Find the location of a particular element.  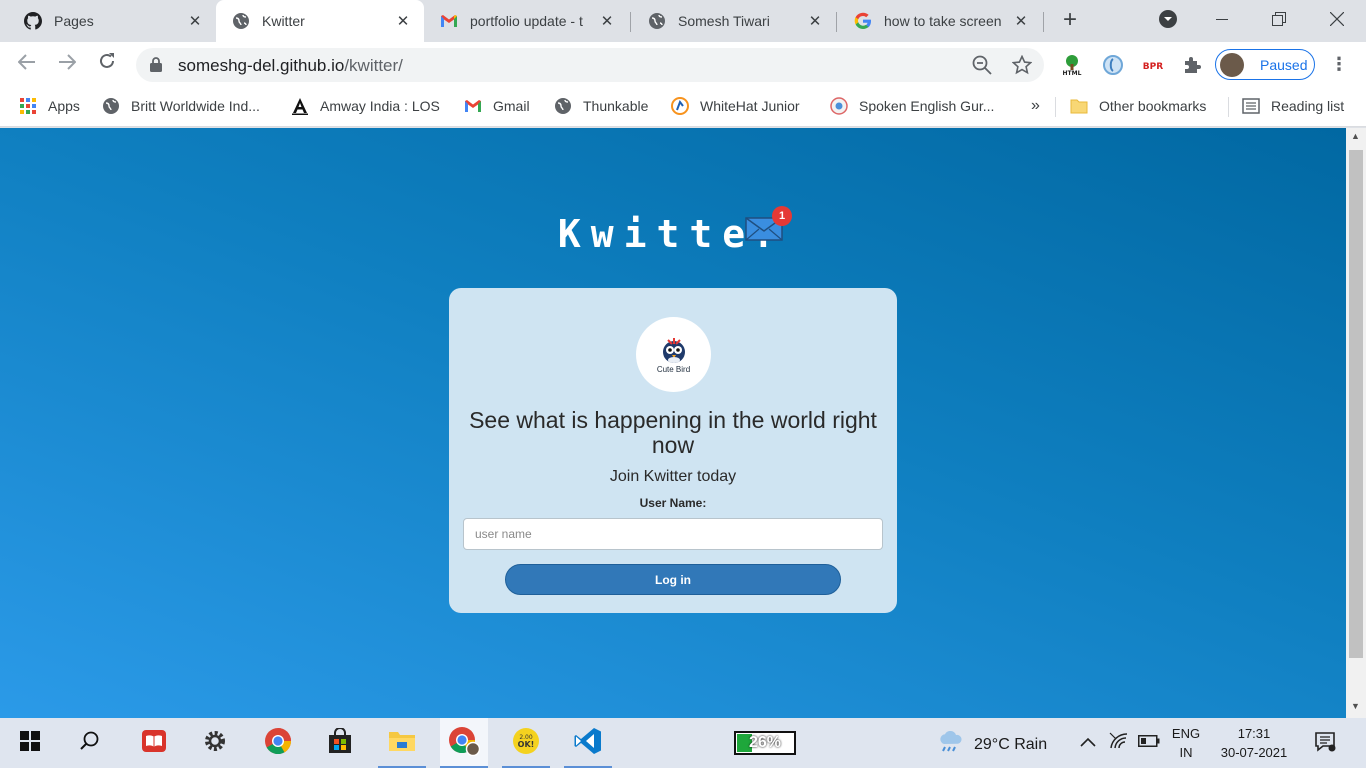

store-bag-icon is located at coordinates (340, 742).